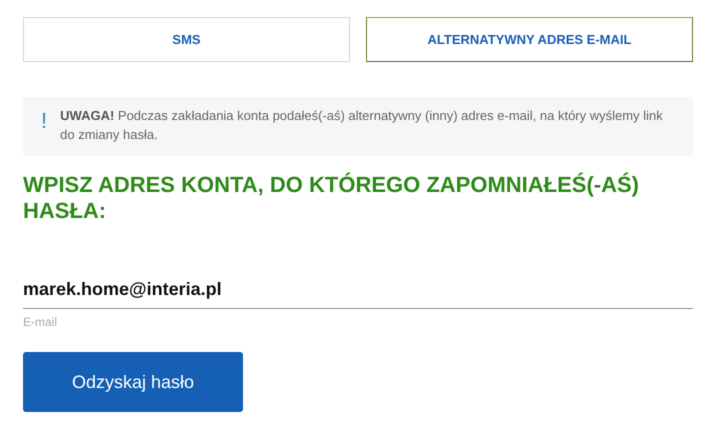 The width and height of the screenshot is (709, 425). I want to click on recover-password-button: Odzyskaj hasło, so click(133, 382).